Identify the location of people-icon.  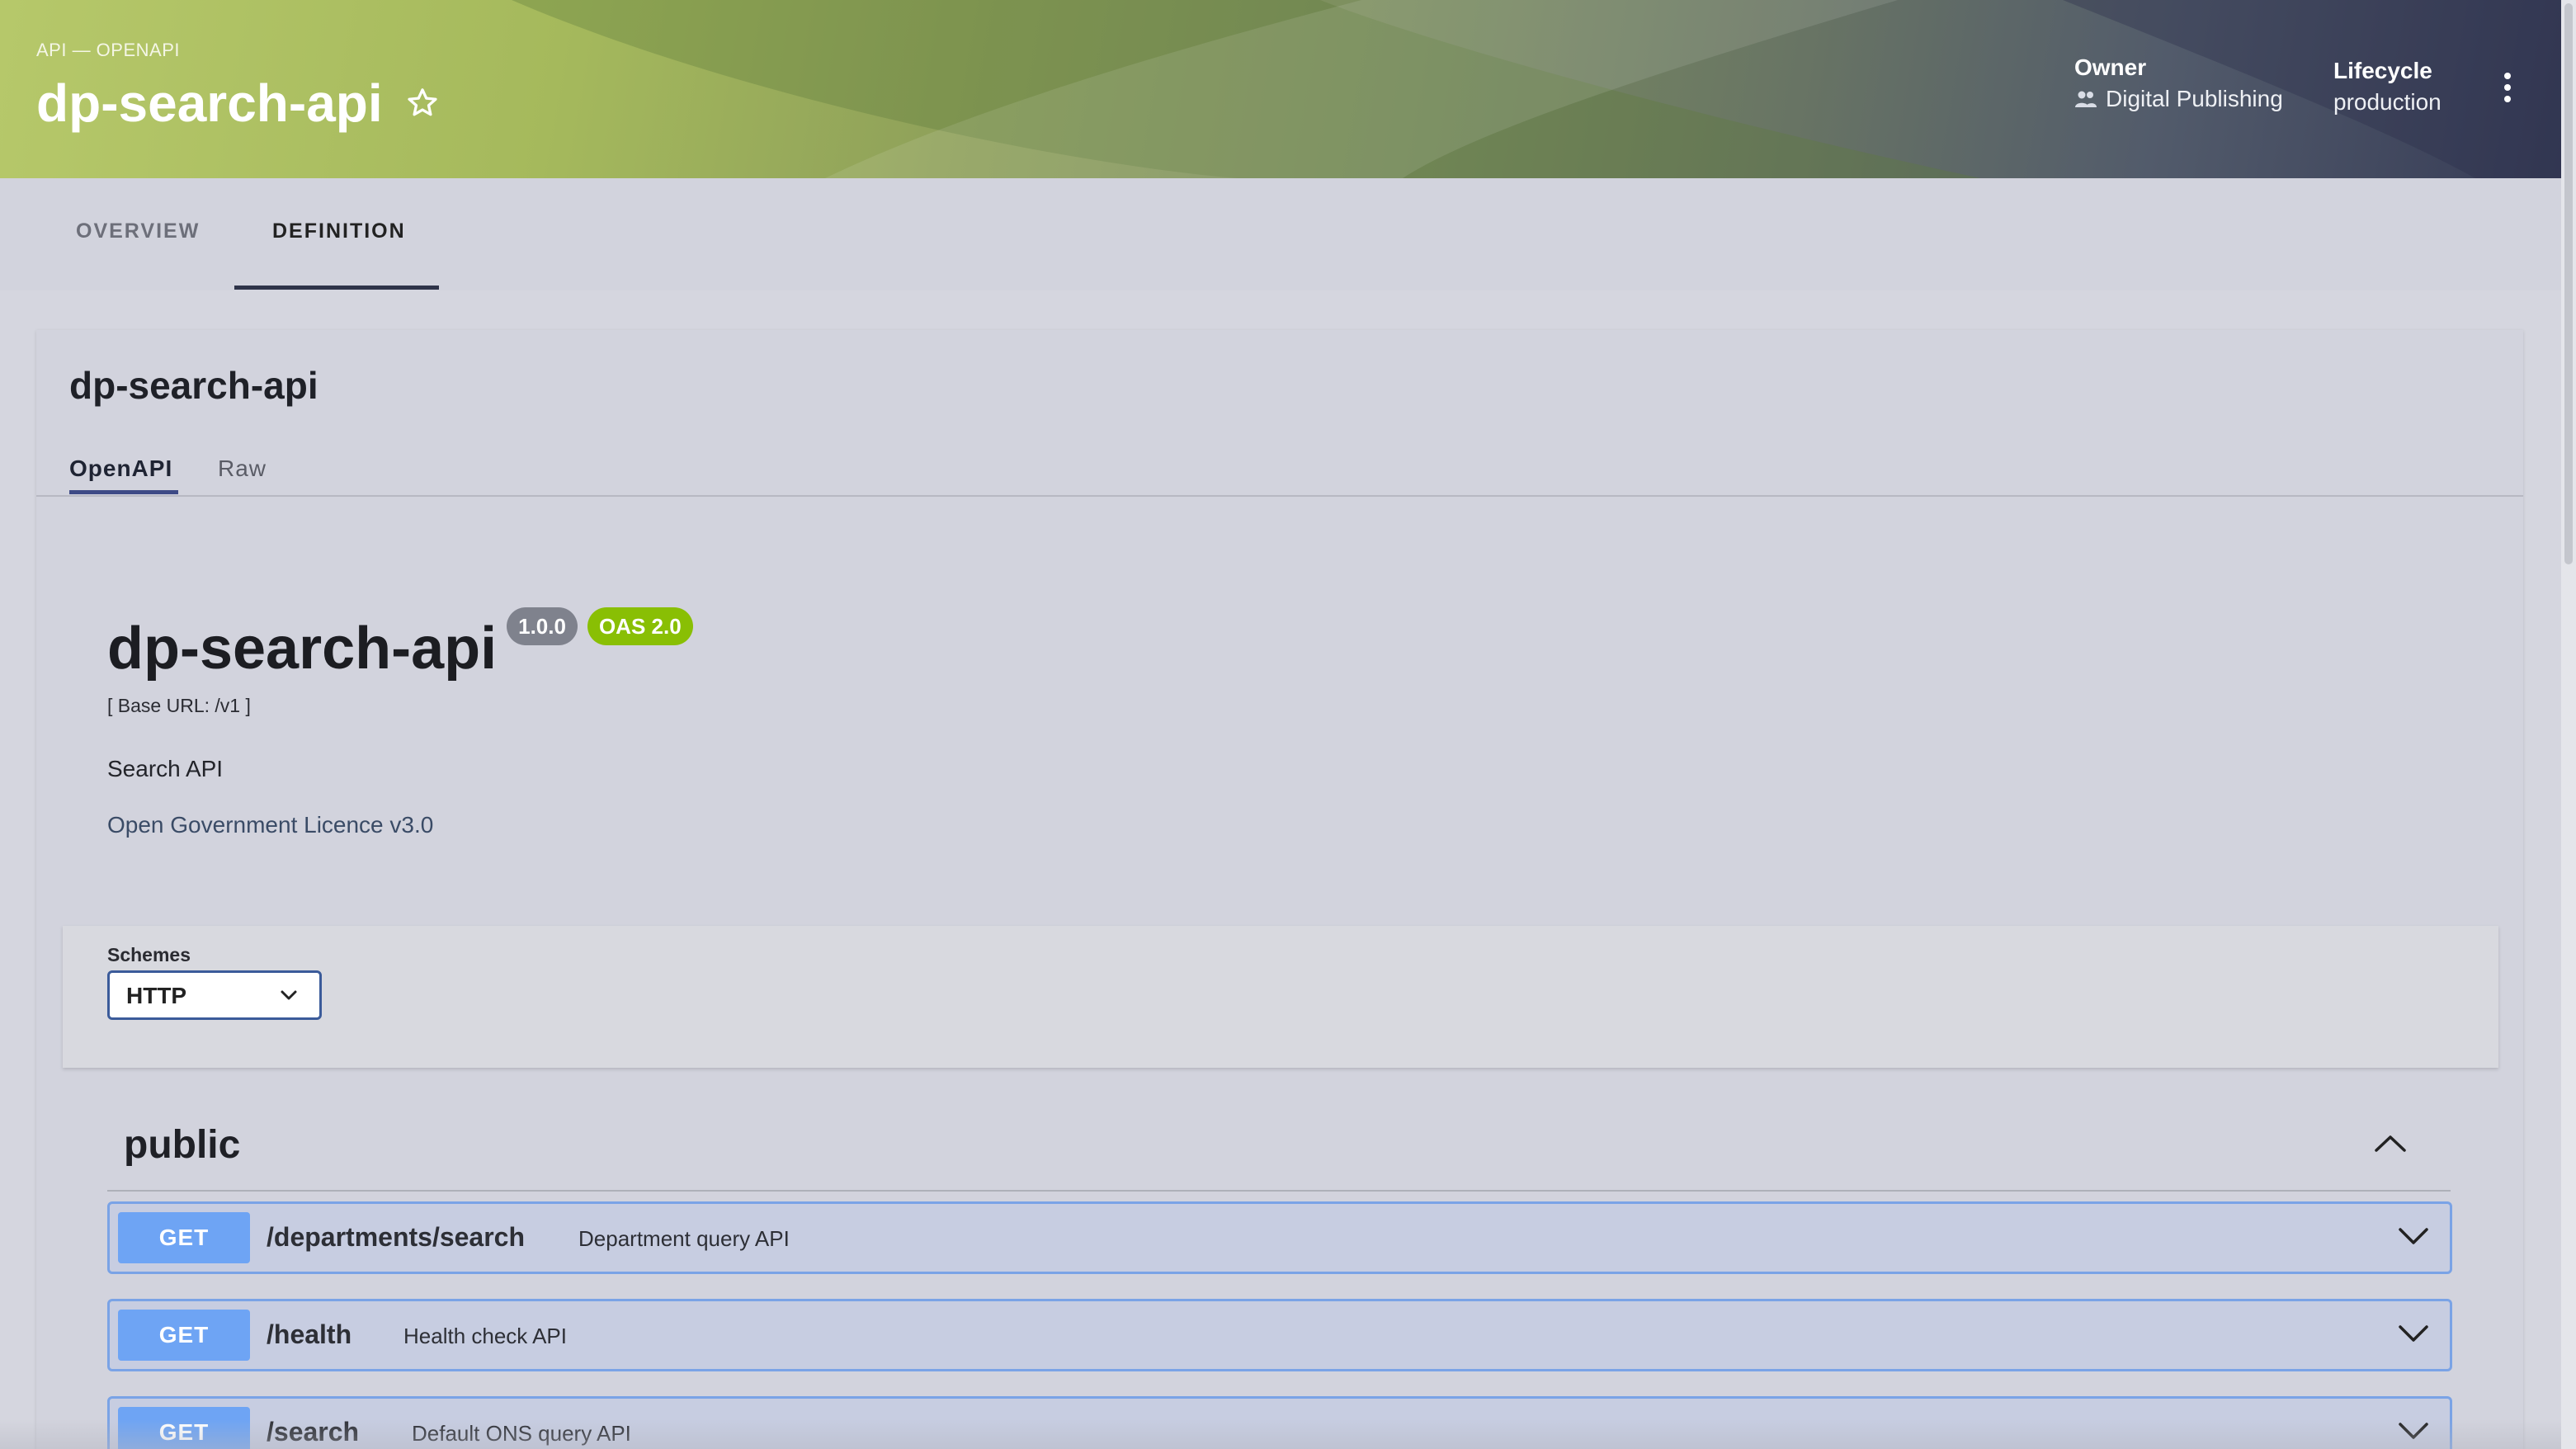
(2086, 99).